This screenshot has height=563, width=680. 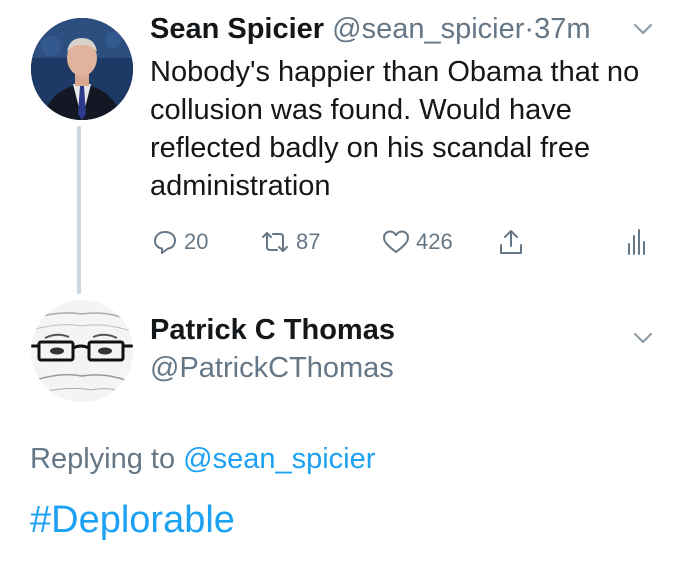 I want to click on hashtag-link: #Deplorable, so click(x=132, y=520).